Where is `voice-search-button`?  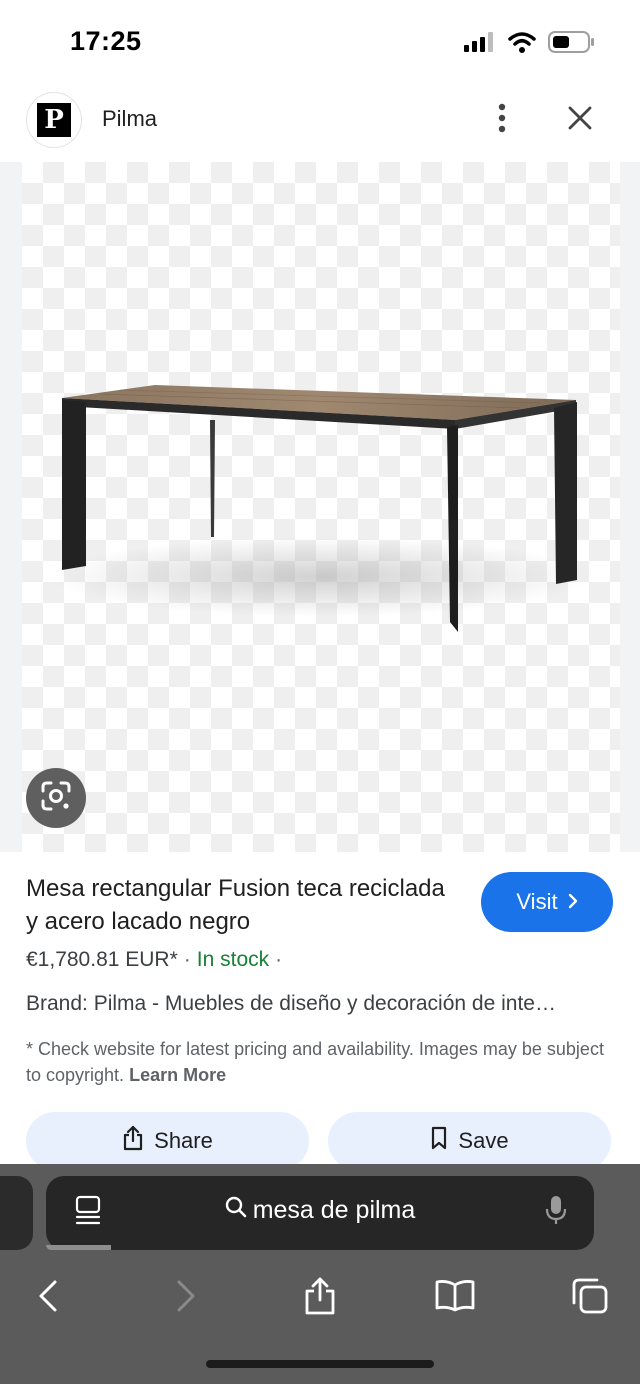 voice-search-button is located at coordinates (556, 1212).